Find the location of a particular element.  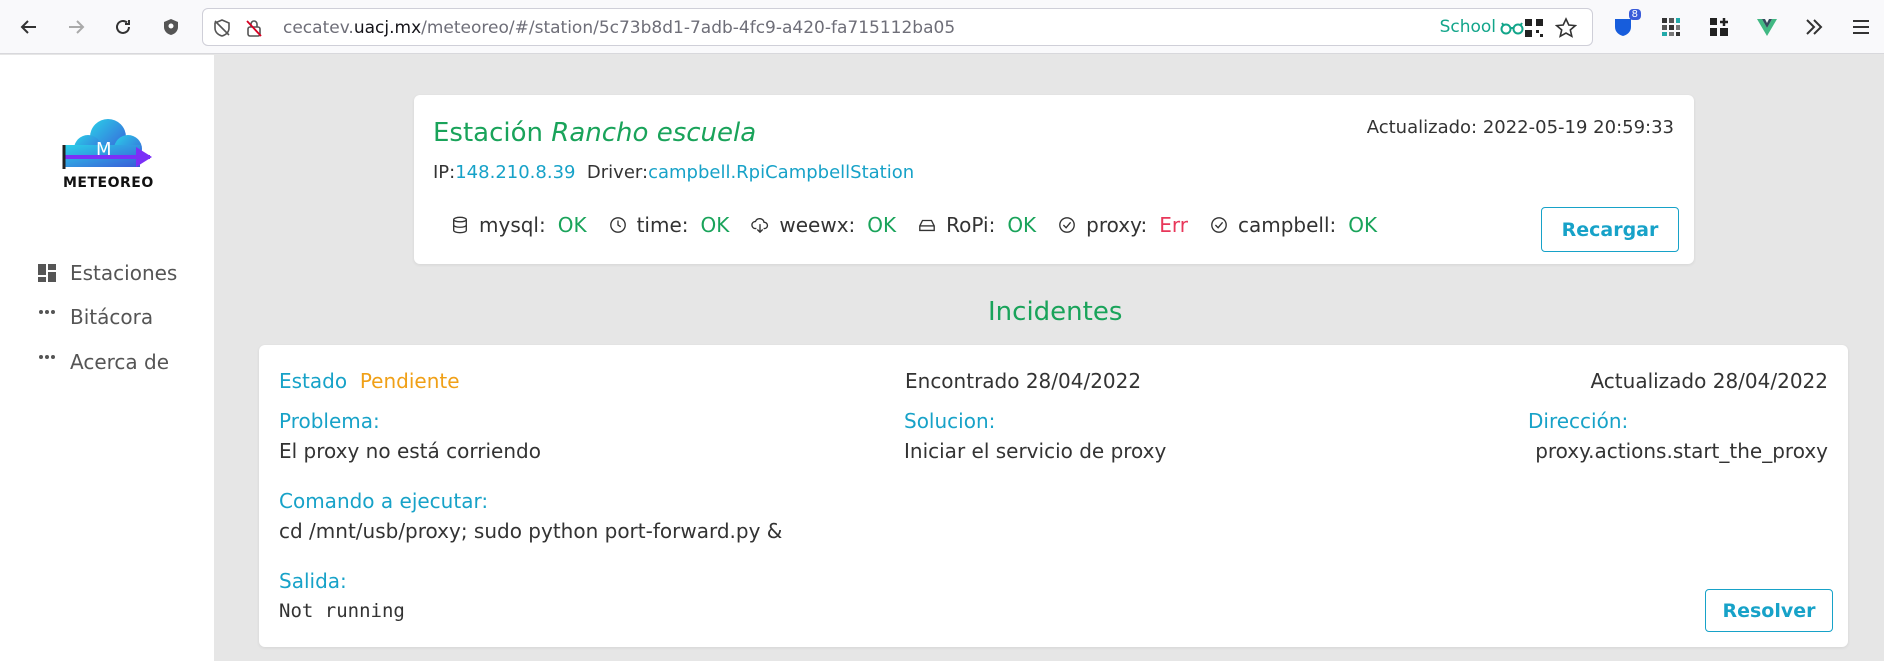

svg-text: M is located at coordinates (104, 149).